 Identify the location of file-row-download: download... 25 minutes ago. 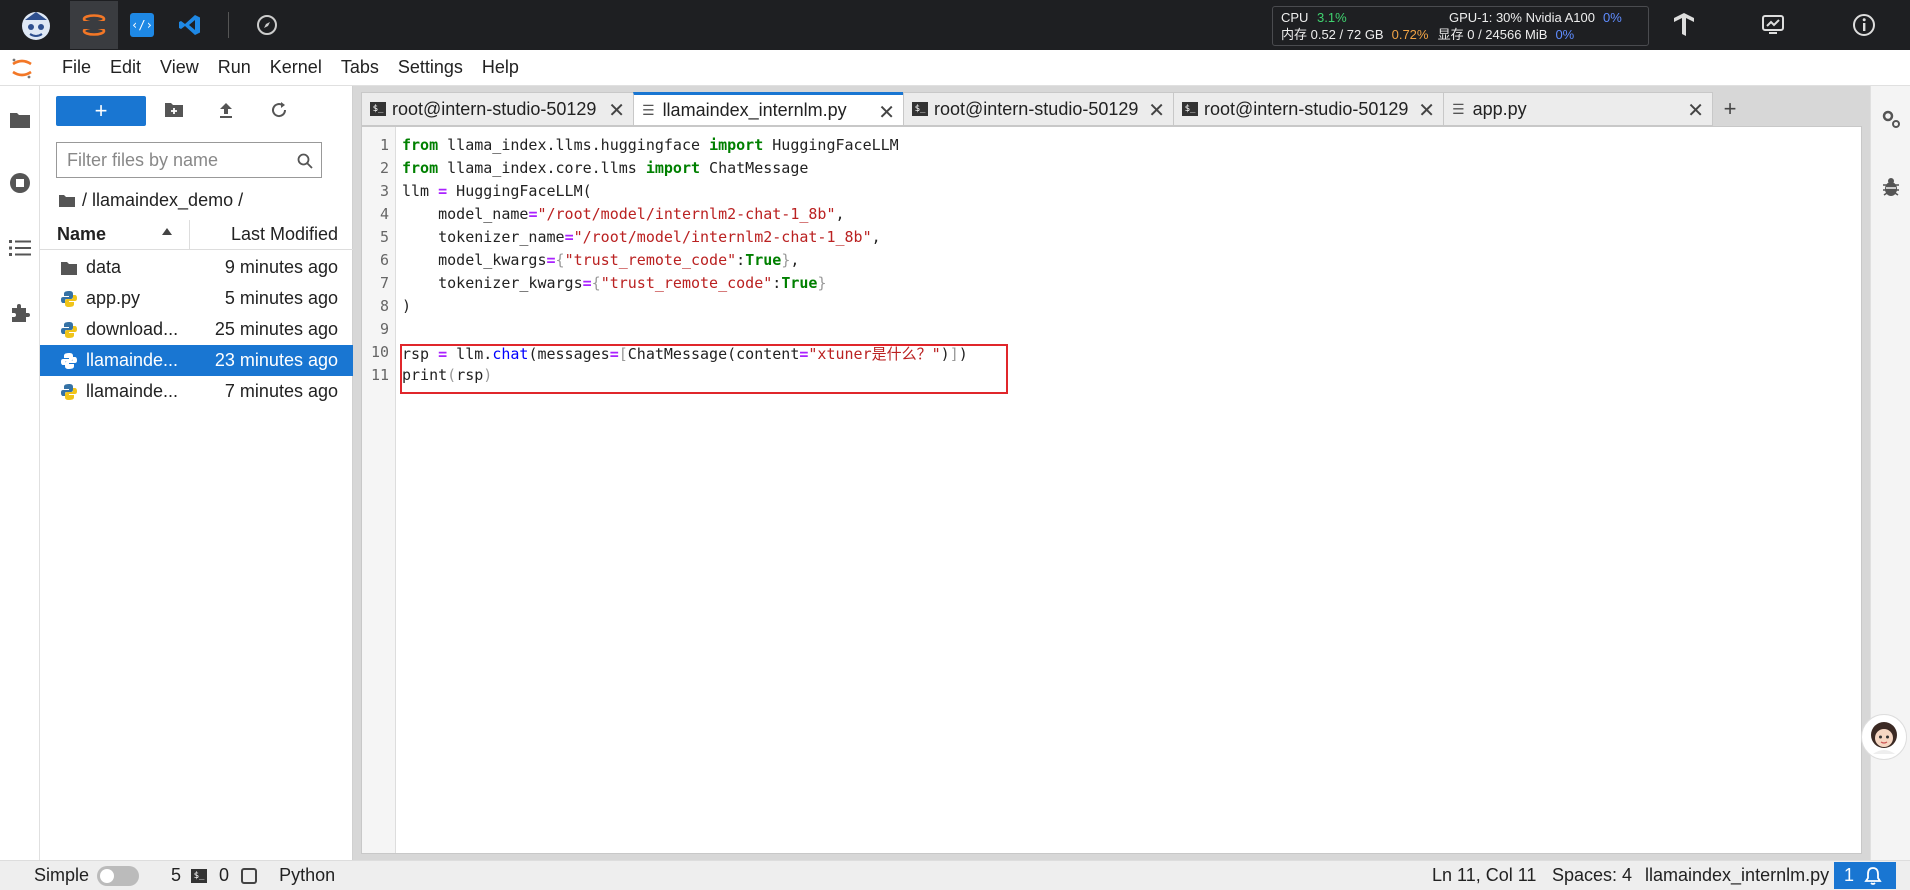
(196, 329).